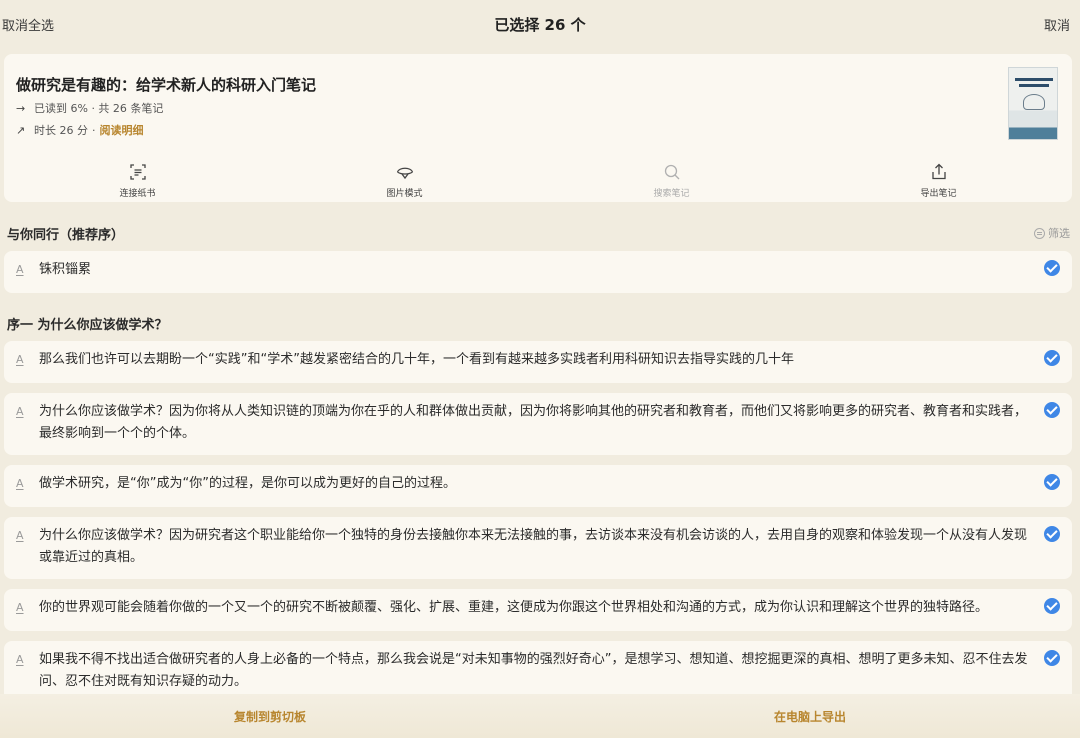 This screenshot has width=1080, height=738. I want to click on export-notes-button: 导出笔记, so click(938, 180).